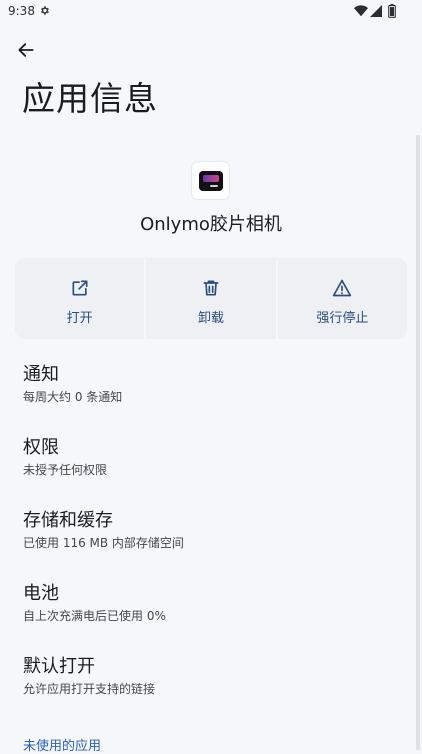 The image size is (422, 754). I want to click on setting-subtitle: 每周大约 0 条通知, so click(73, 397).